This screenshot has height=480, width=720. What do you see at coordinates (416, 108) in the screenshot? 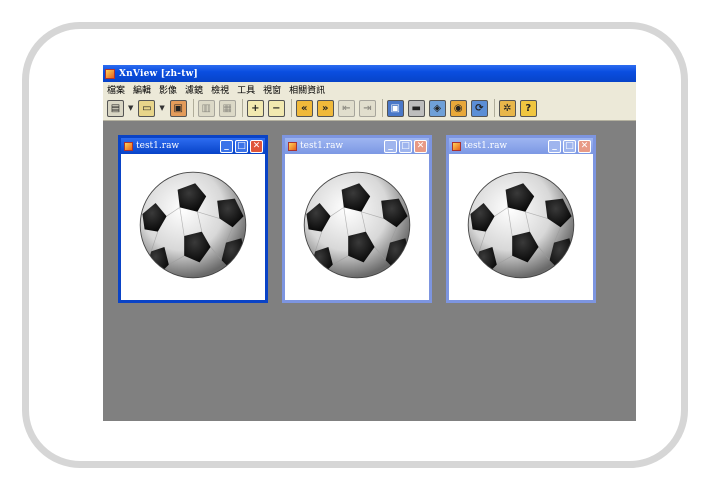
I see `print-icon: ▬` at bounding box center [416, 108].